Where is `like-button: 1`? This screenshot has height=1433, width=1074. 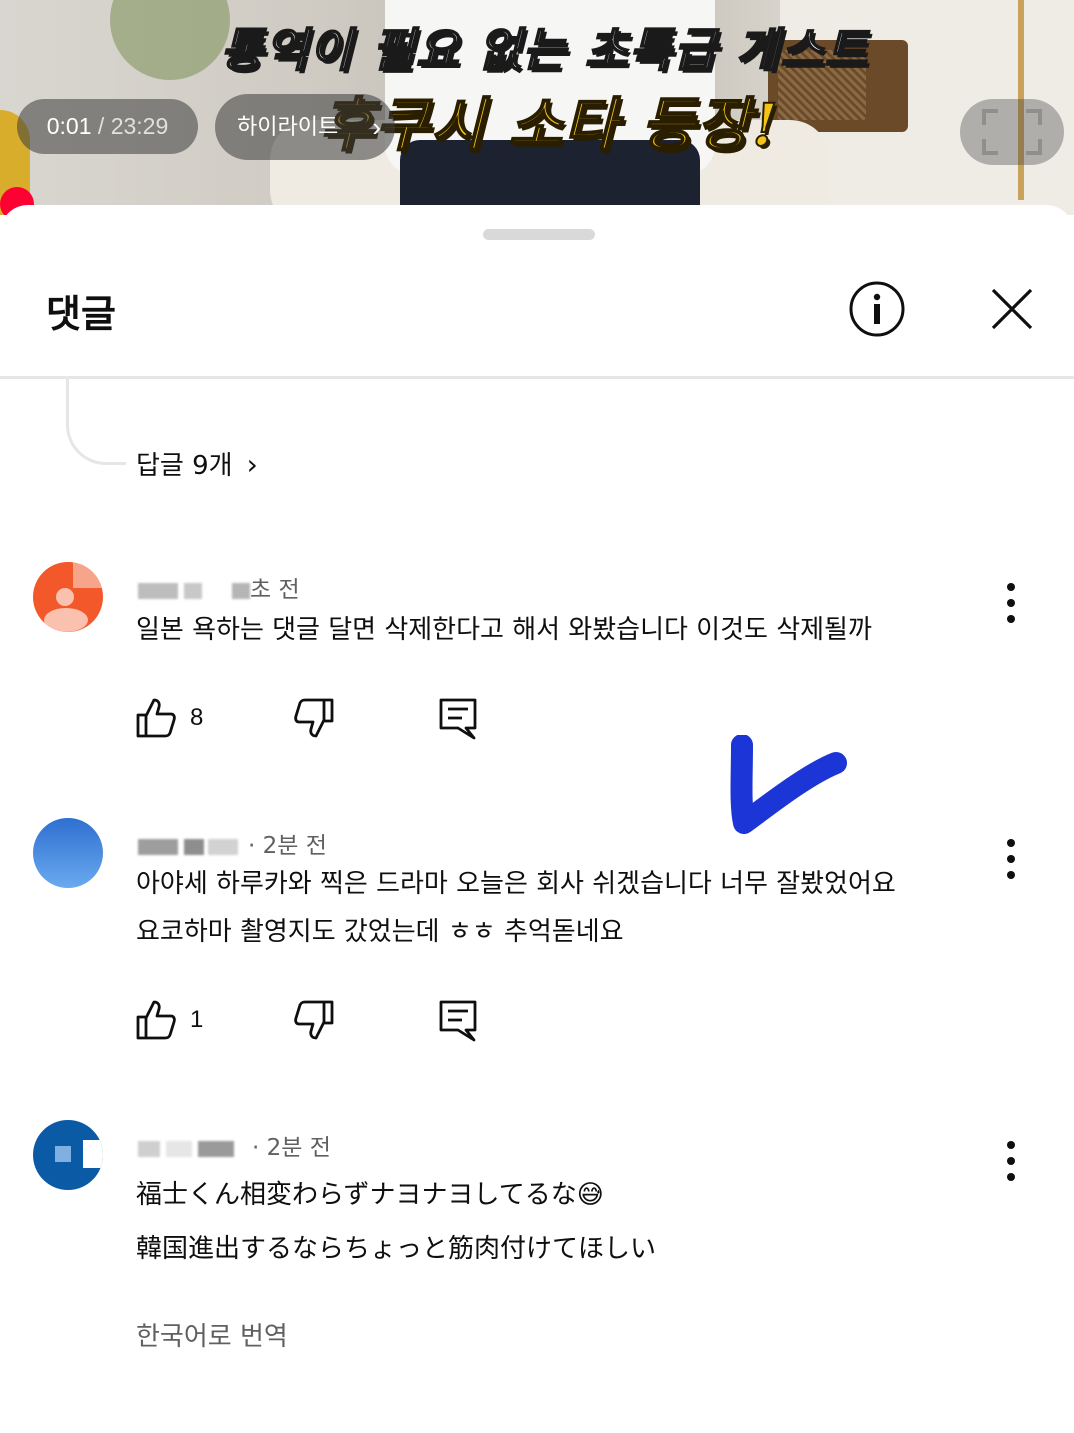 like-button: 1 is located at coordinates (189, 1022).